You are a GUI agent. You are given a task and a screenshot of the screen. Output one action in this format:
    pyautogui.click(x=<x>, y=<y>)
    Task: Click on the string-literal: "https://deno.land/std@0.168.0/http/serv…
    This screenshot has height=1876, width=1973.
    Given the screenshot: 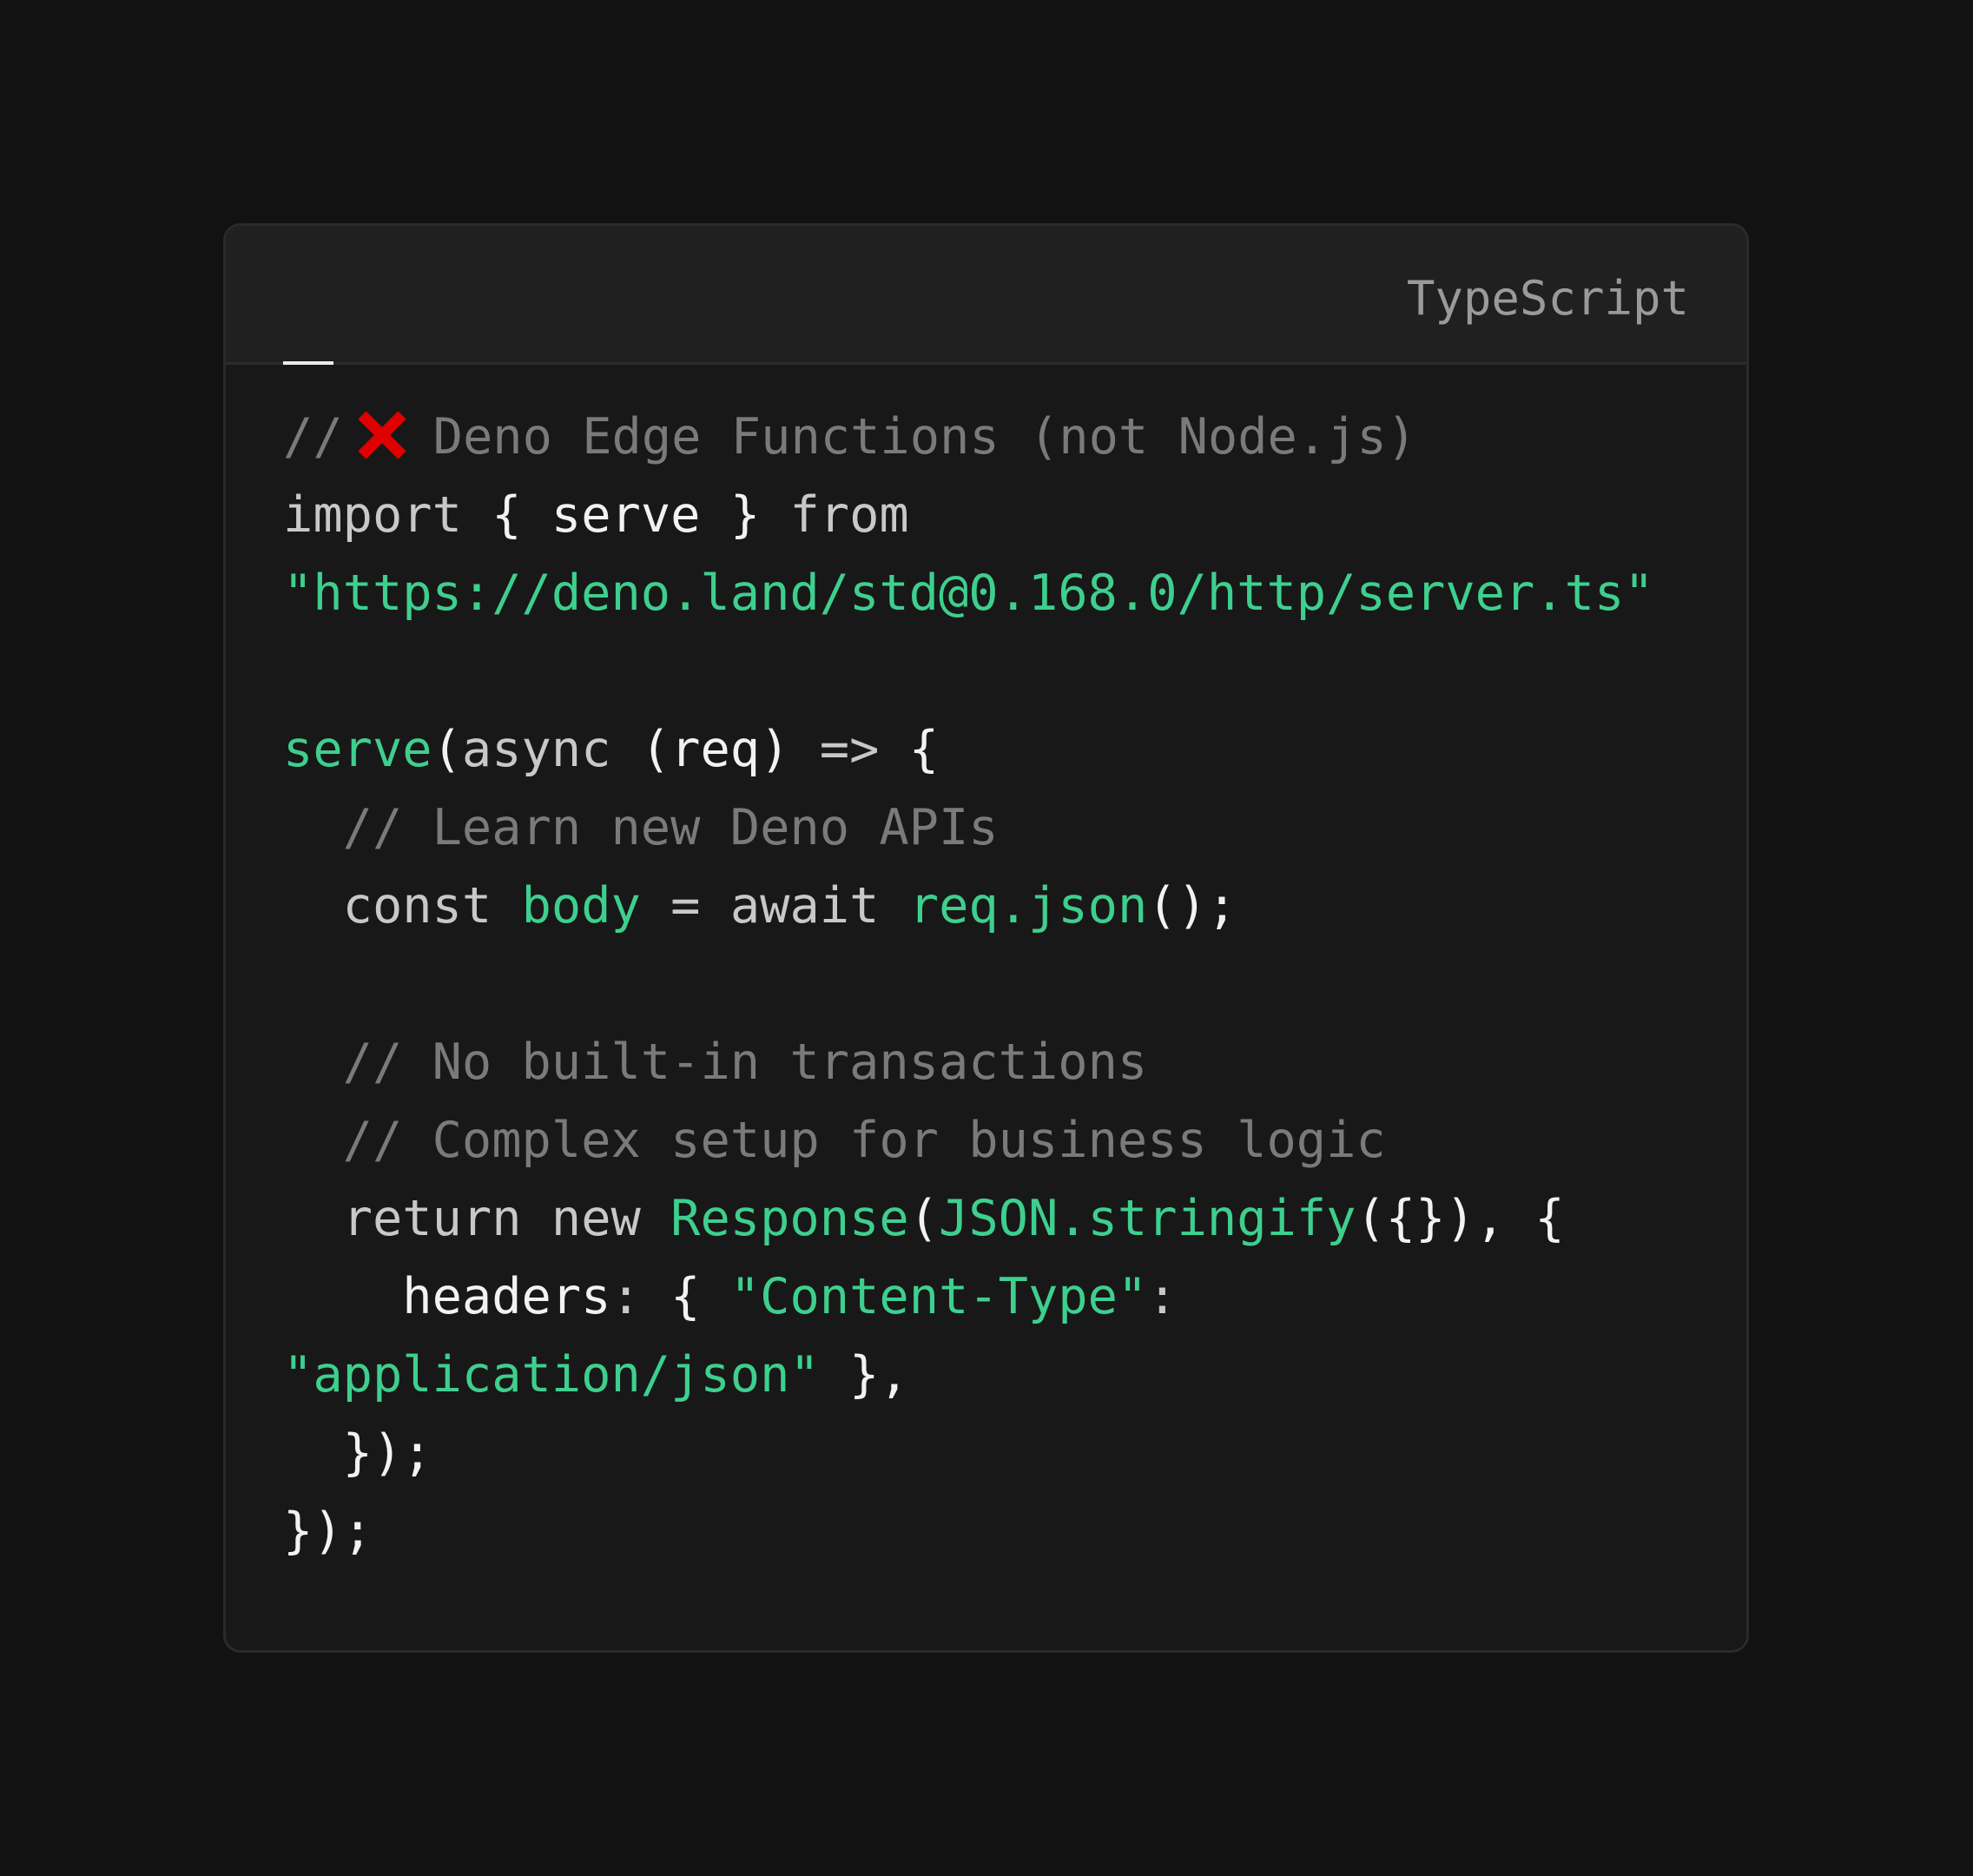 What is the action you would take?
    pyautogui.click(x=969, y=593)
    